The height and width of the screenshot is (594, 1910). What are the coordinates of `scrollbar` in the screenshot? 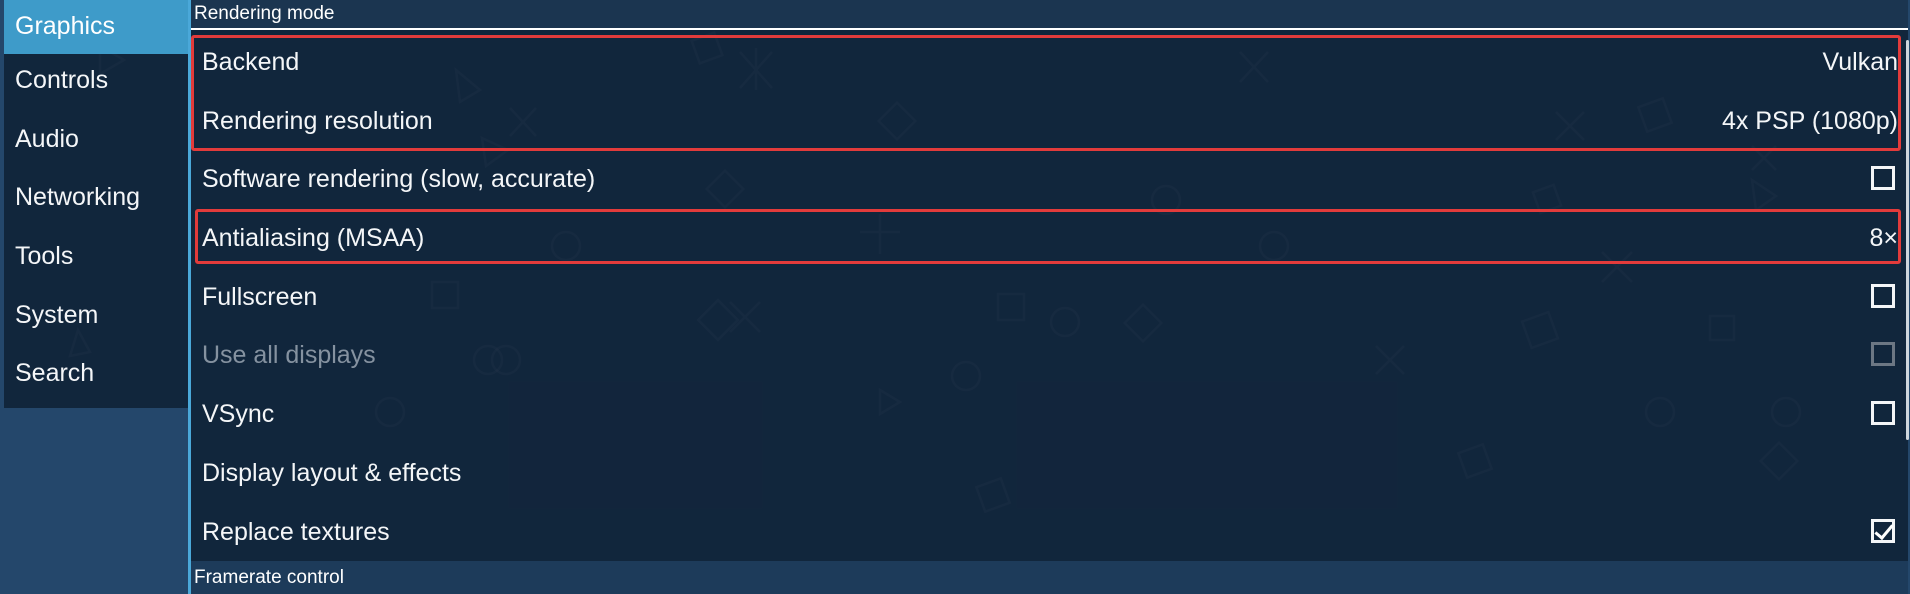 It's located at (1907, 240).